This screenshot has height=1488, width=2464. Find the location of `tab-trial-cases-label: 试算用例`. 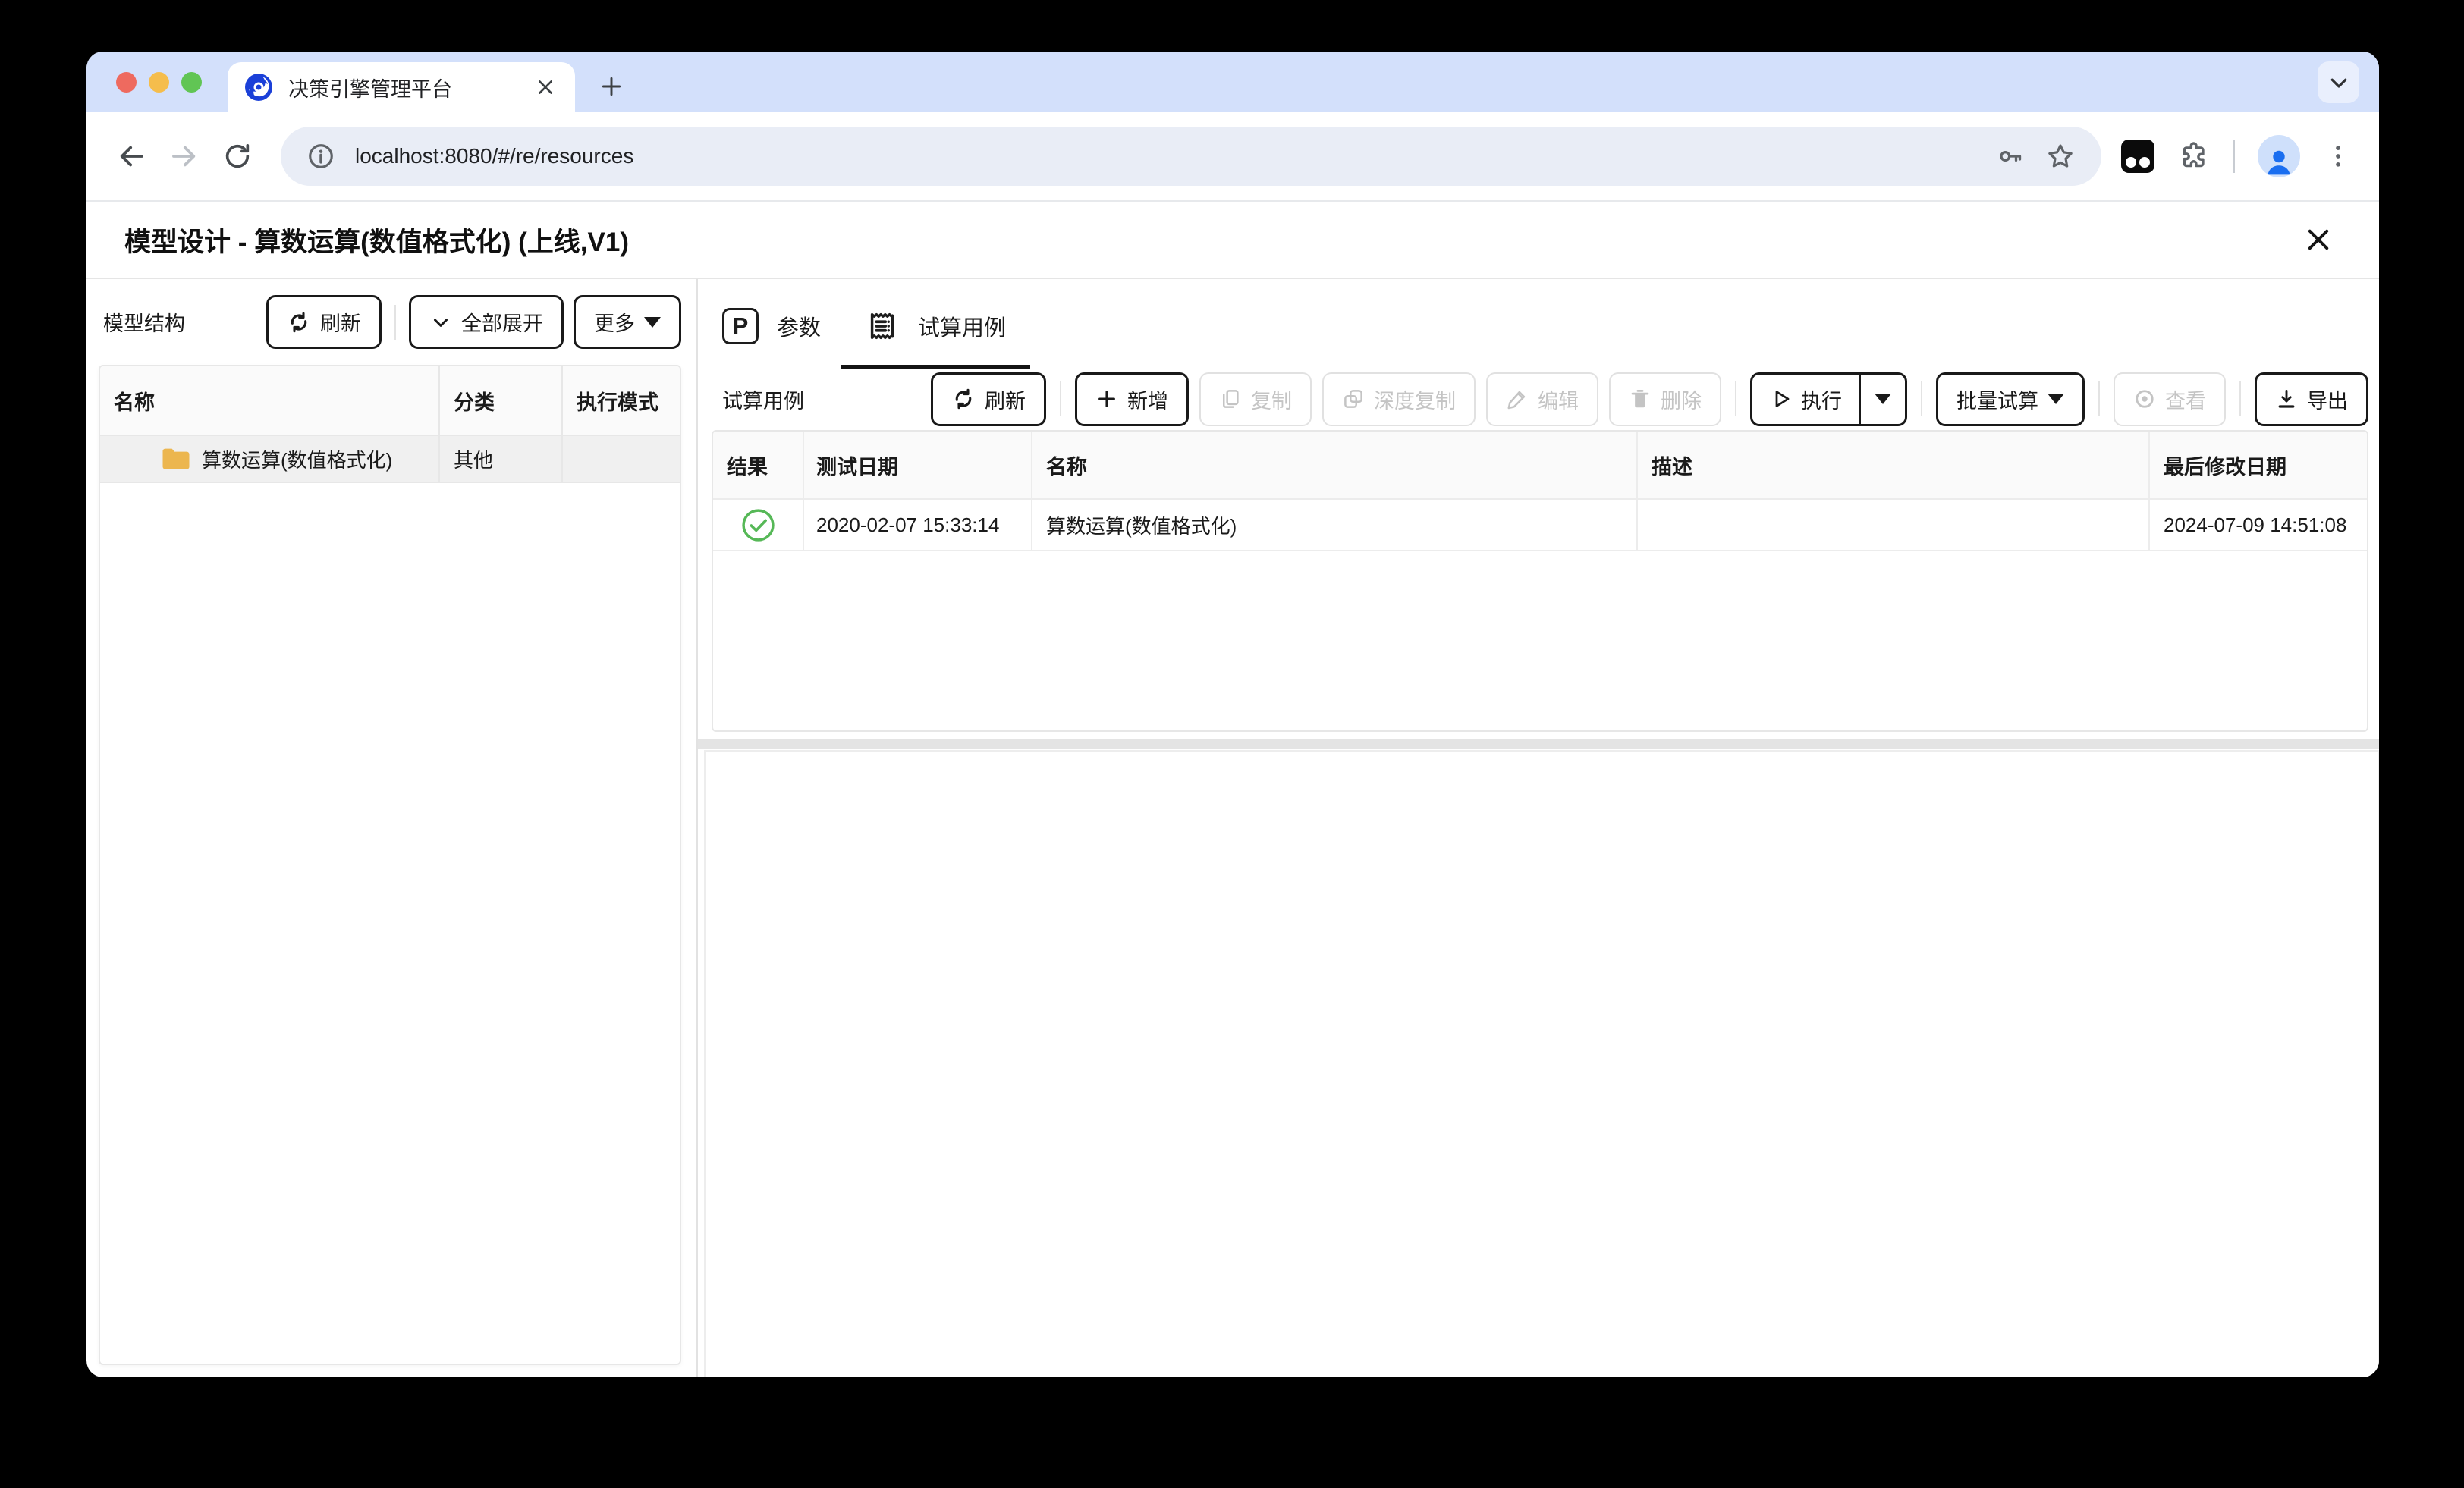

tab-trial-cases-label: 试算用例 is located at coordinates (962, 328).